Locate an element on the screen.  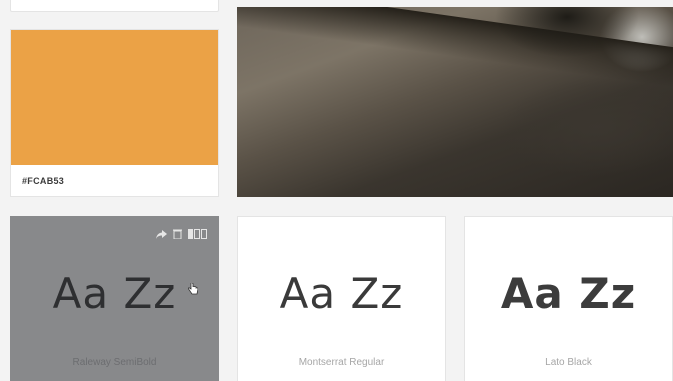
font-card-raleway: Aa Zz Raleway SemiBold is located at coordinates (114, 298).